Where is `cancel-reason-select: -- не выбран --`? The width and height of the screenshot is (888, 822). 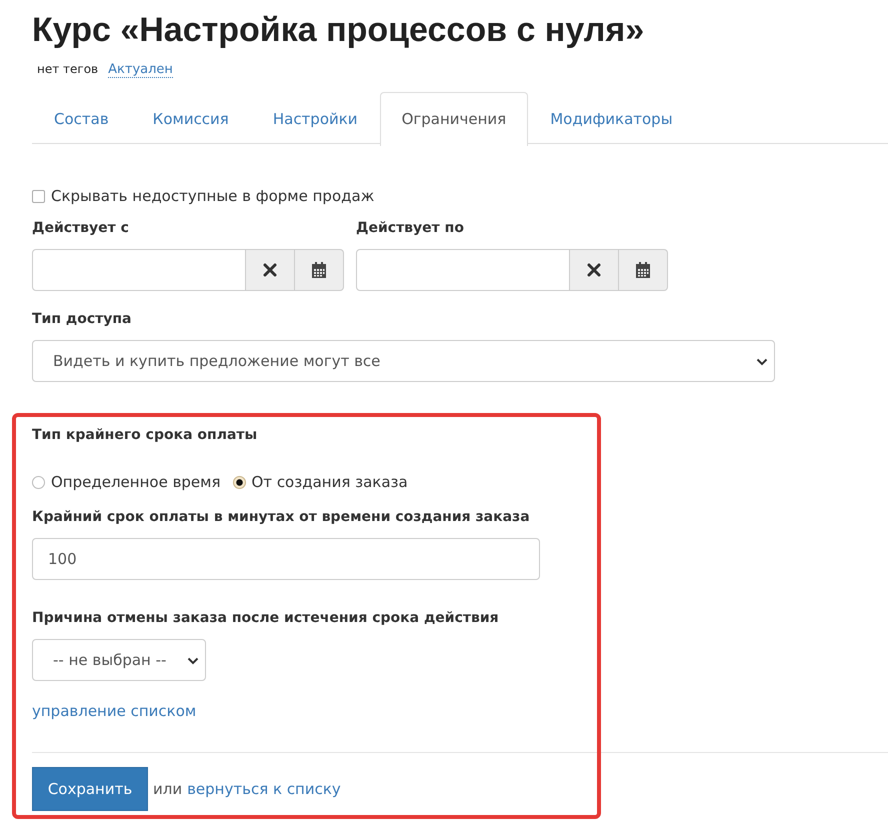 cancel-reason-select: -- не выбран -- is located at coordinates (119, 660).